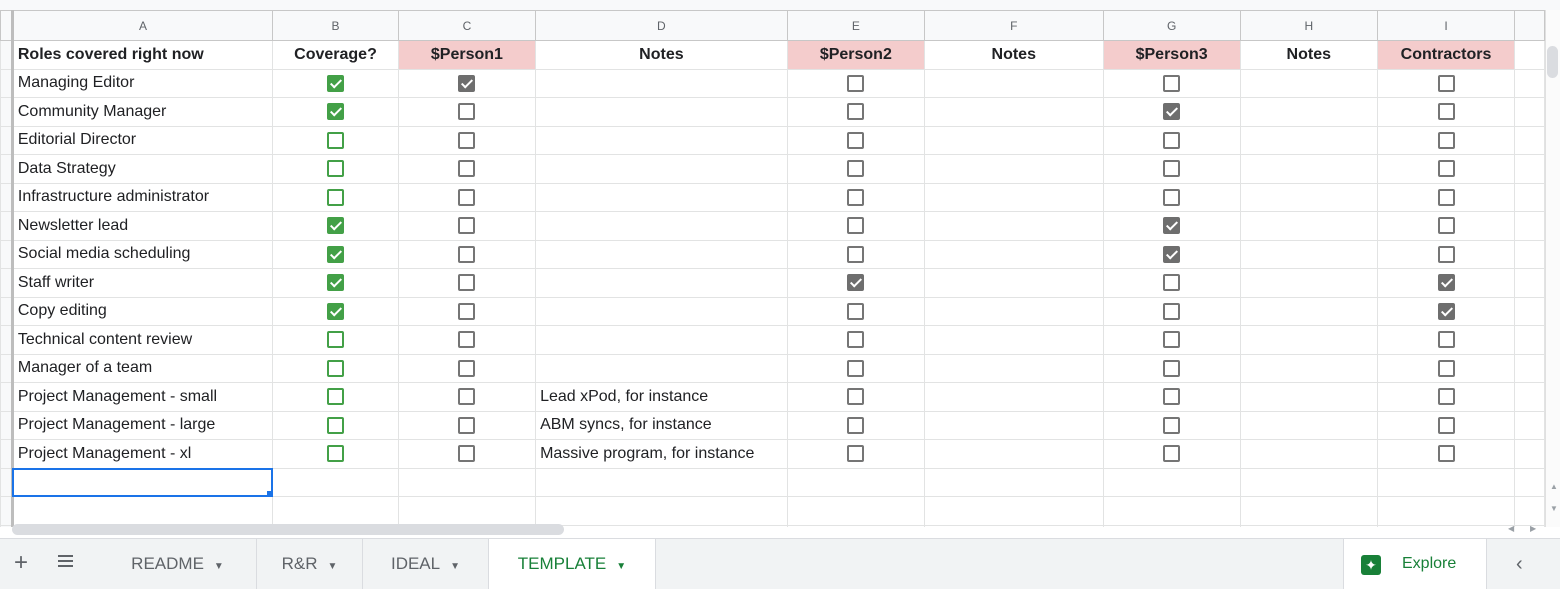 This screenshot has width=1560, height=592. I want to click on tab-ideal: IDEAL ▼, so click(426, 564).